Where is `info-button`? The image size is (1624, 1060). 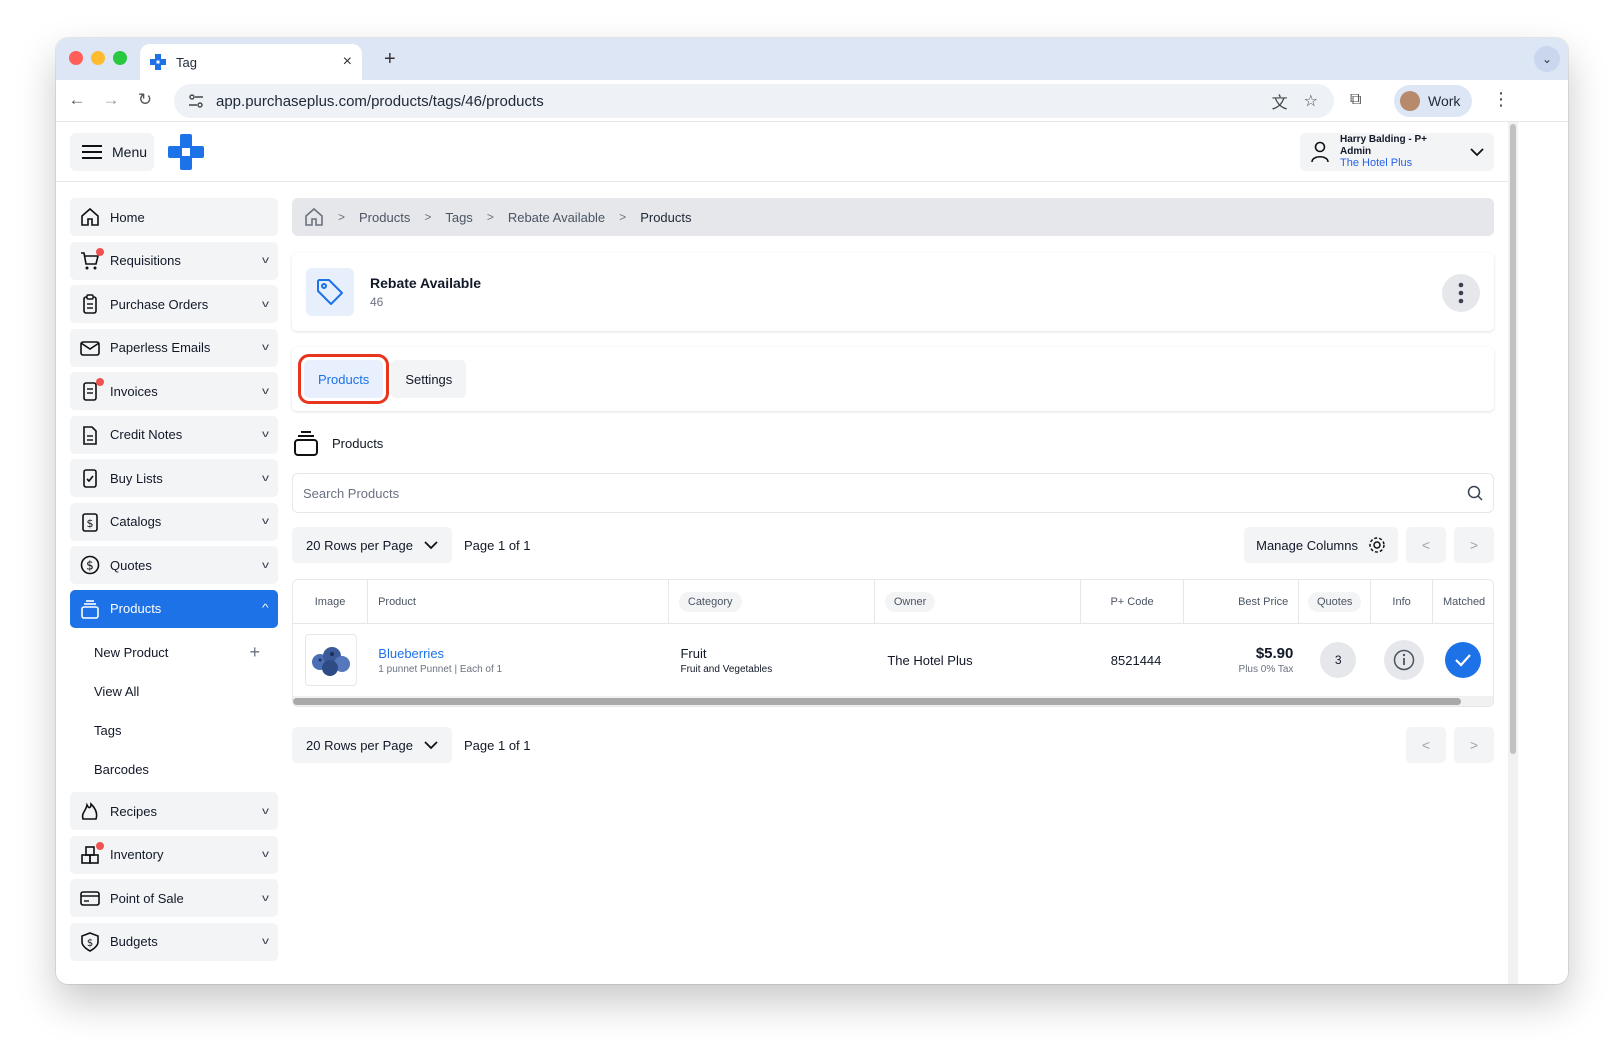
info-button is located at coordinates (1403, 660).